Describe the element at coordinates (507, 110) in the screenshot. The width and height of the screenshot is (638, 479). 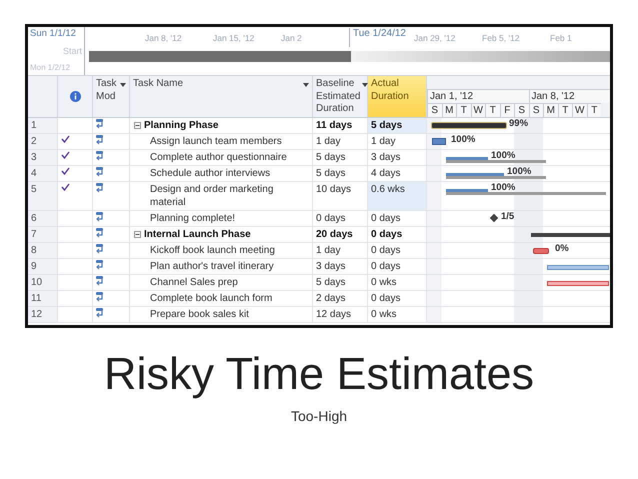
I see `gantt-day-header: F` at that location.